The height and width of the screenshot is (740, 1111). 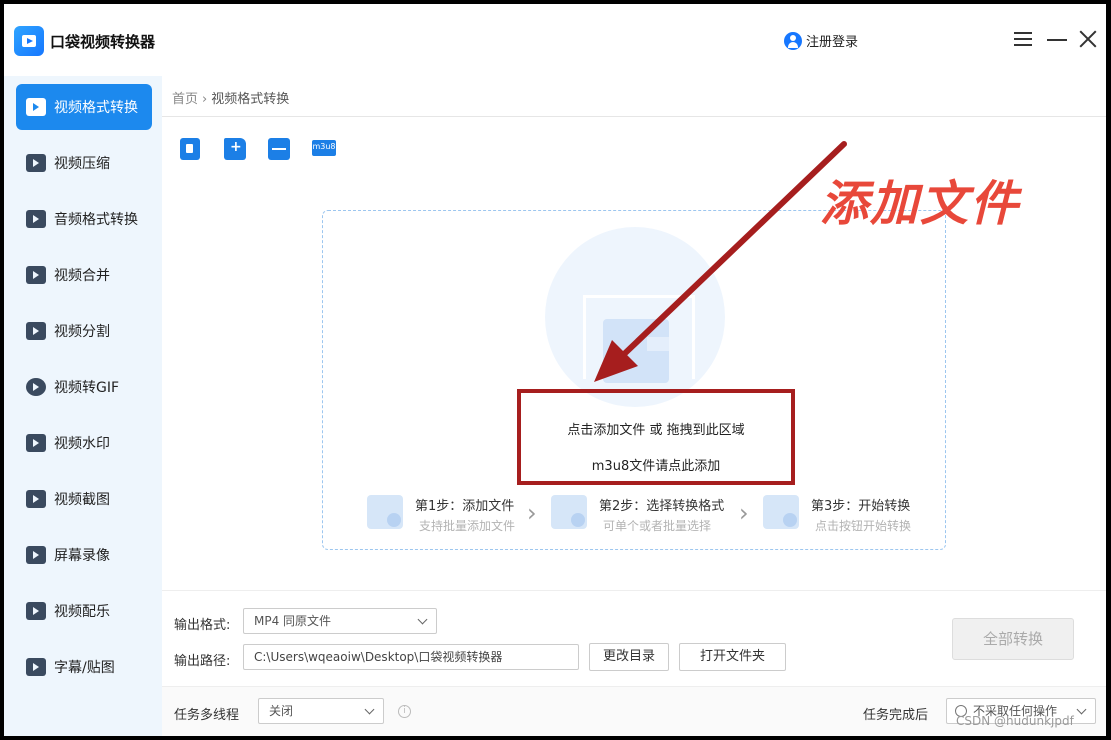 I want to click on step-title: 第3步：开始转换, so click(x=861, y=506).